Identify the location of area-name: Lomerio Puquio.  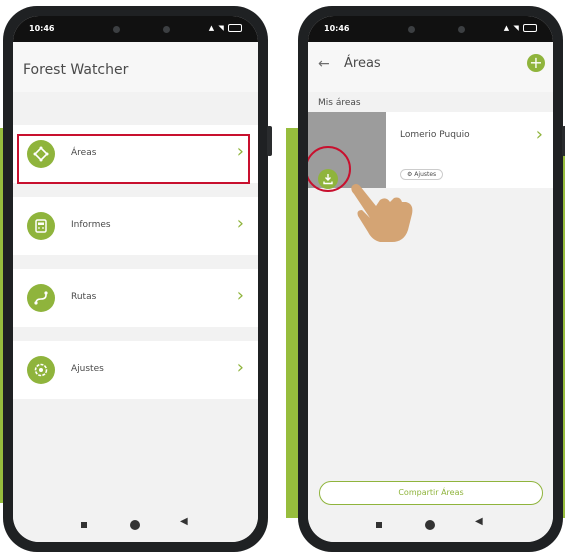
(435, 135).